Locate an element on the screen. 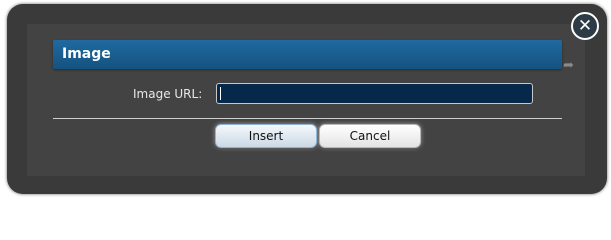 Image resolution: width=611 pixels, height=240 pixels. dialog-title: Image is located at coordinates (86, 54).